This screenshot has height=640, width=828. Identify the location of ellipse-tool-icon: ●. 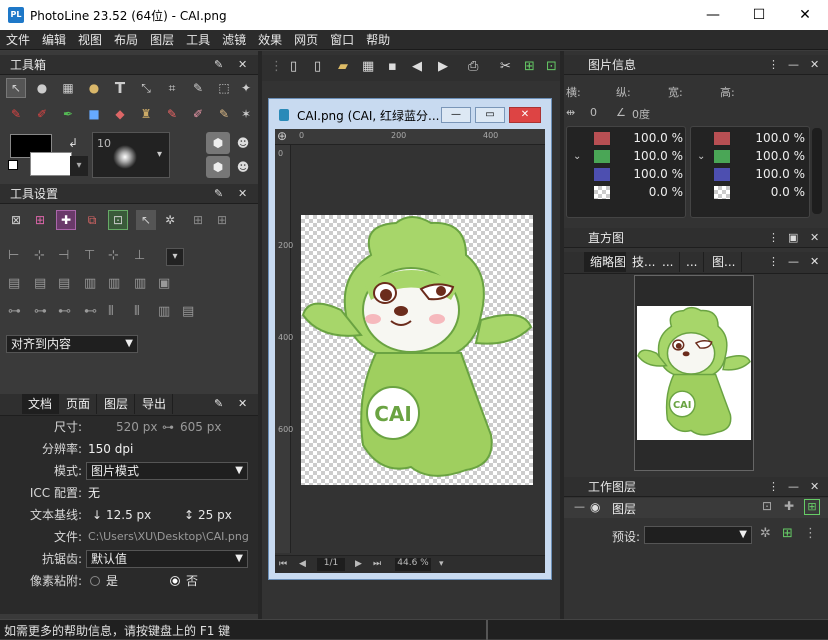
(42, 88).